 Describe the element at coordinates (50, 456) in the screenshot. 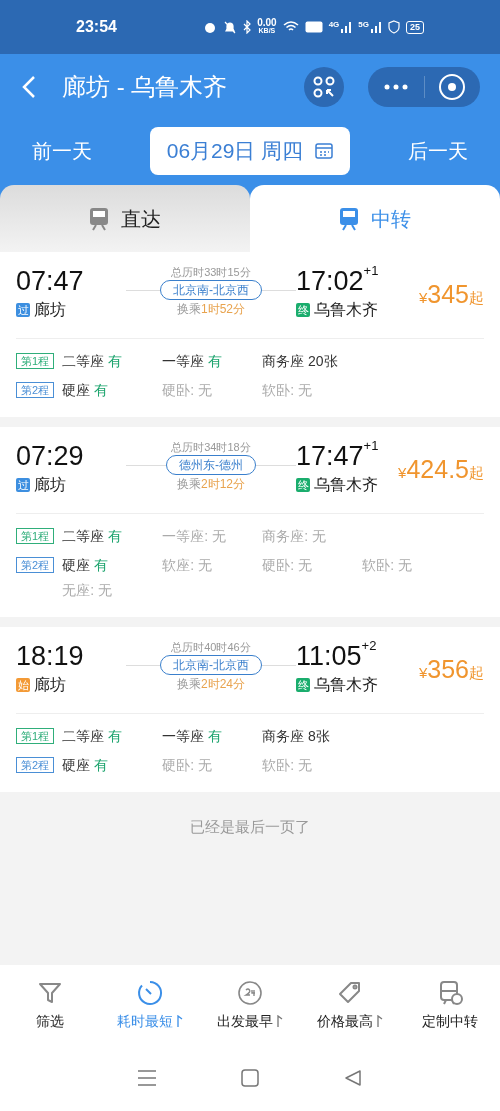

I see `depart-time: 07:29` at that location.